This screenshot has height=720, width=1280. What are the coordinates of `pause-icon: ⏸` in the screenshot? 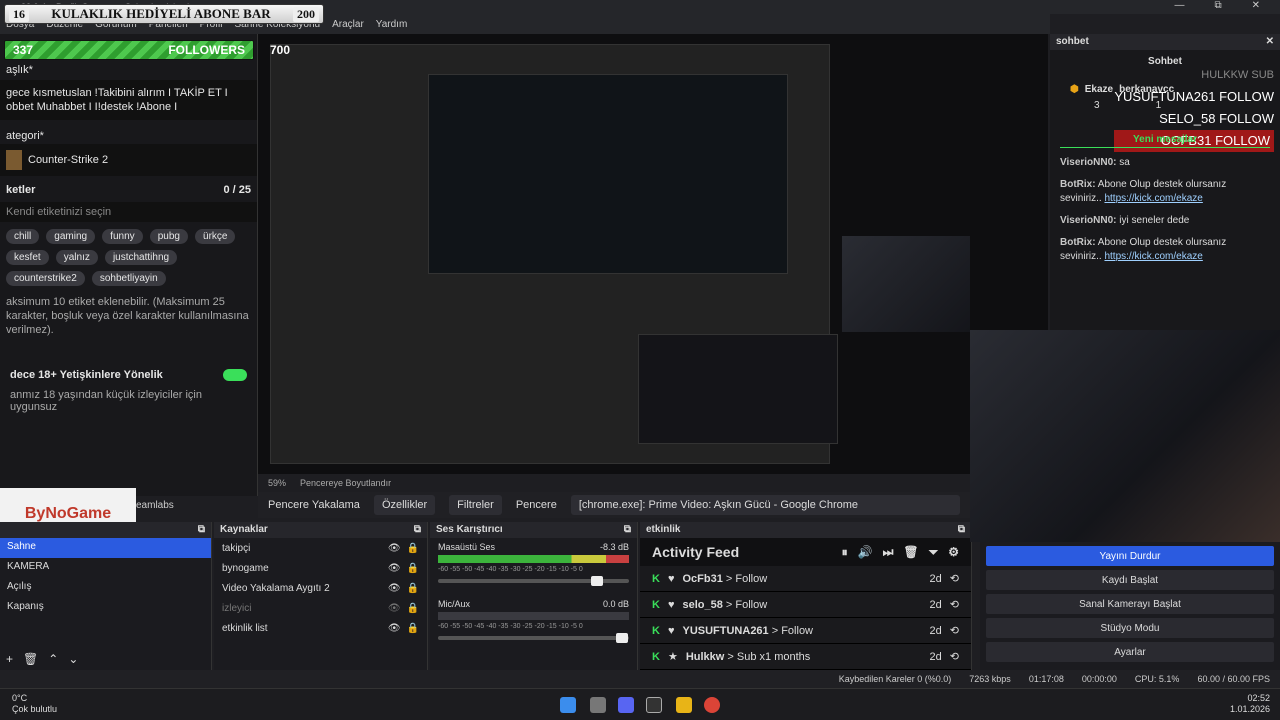 It's located at (845, 552).